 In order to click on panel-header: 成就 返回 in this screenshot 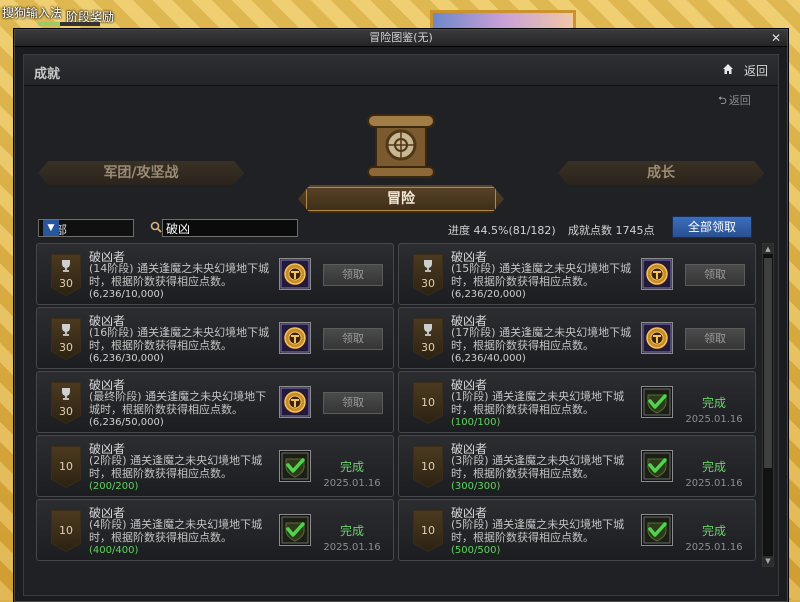, I will do `click(401, 70)`.